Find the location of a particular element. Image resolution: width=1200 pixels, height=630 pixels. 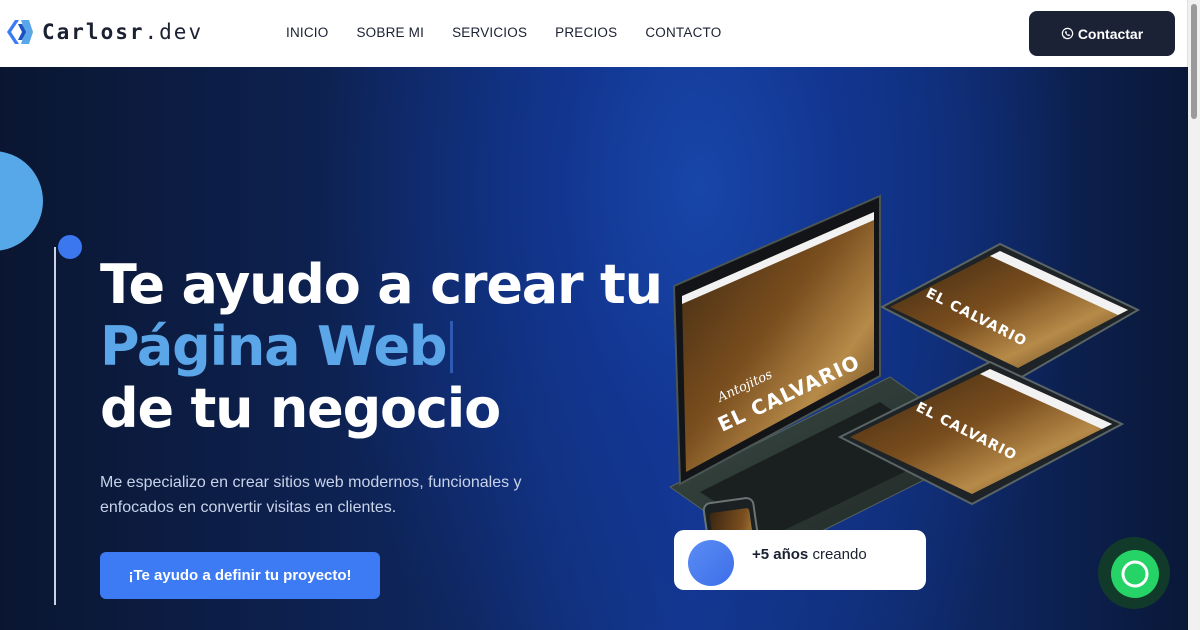

logo-text: Carlosr.dev is located at coordinates (122, 32).